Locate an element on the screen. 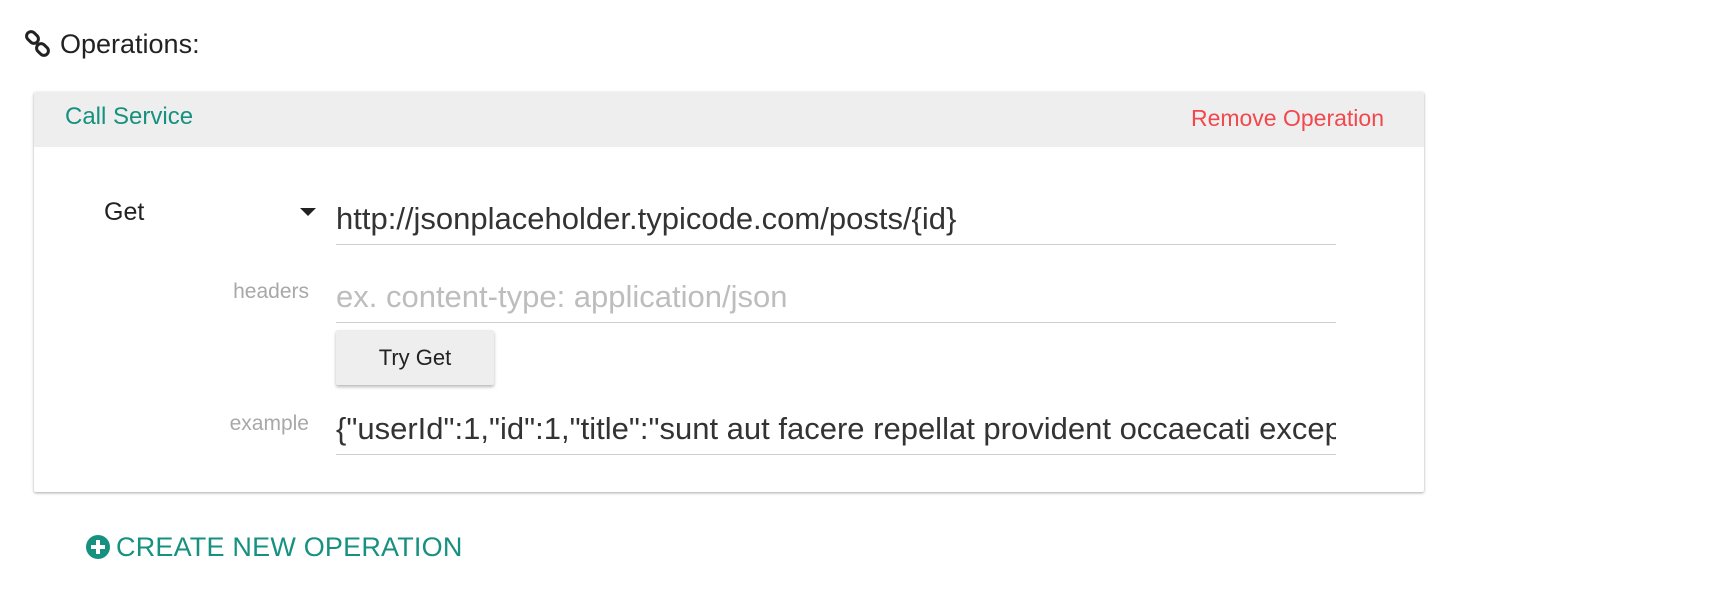  section-title: Operations: is located at coordinates (130, 43).